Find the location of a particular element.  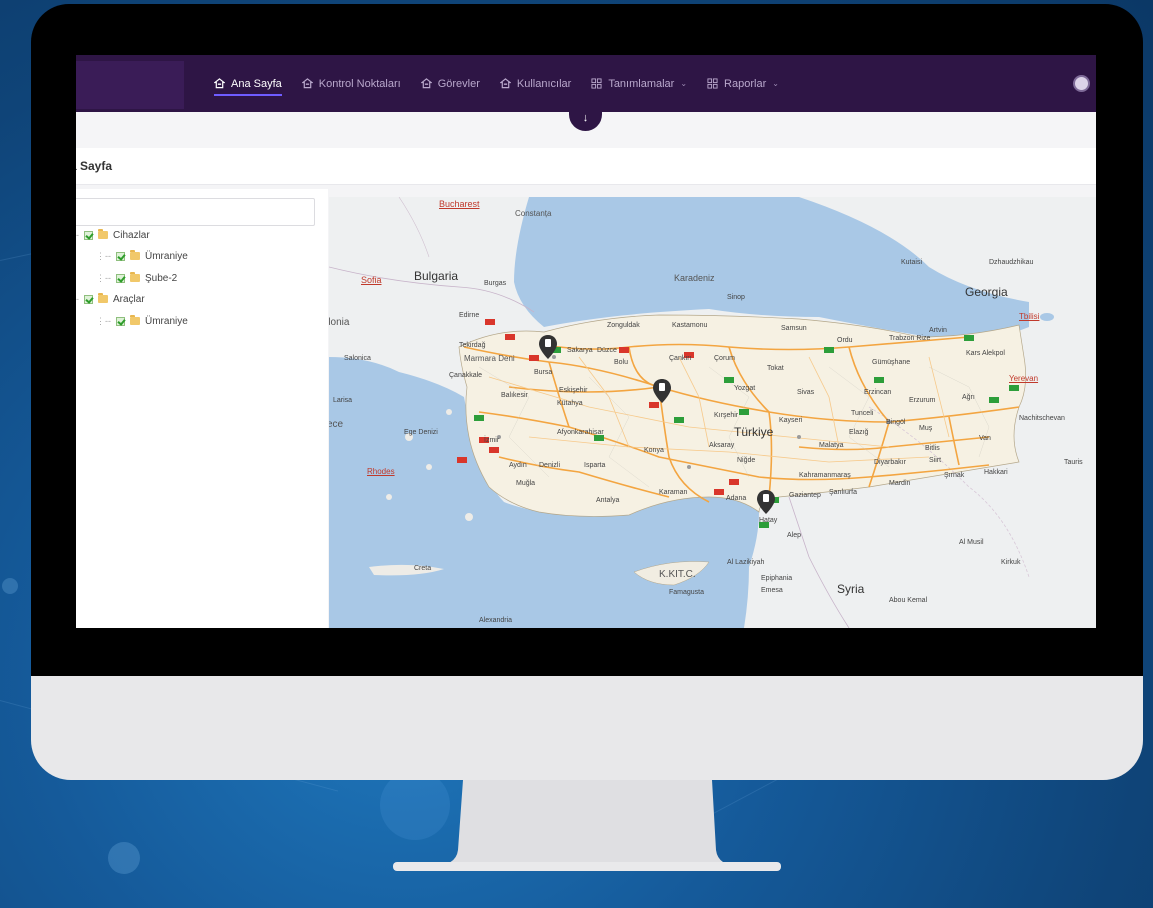

map-label-city: Kastamonu is located at coordinates (690, 325).